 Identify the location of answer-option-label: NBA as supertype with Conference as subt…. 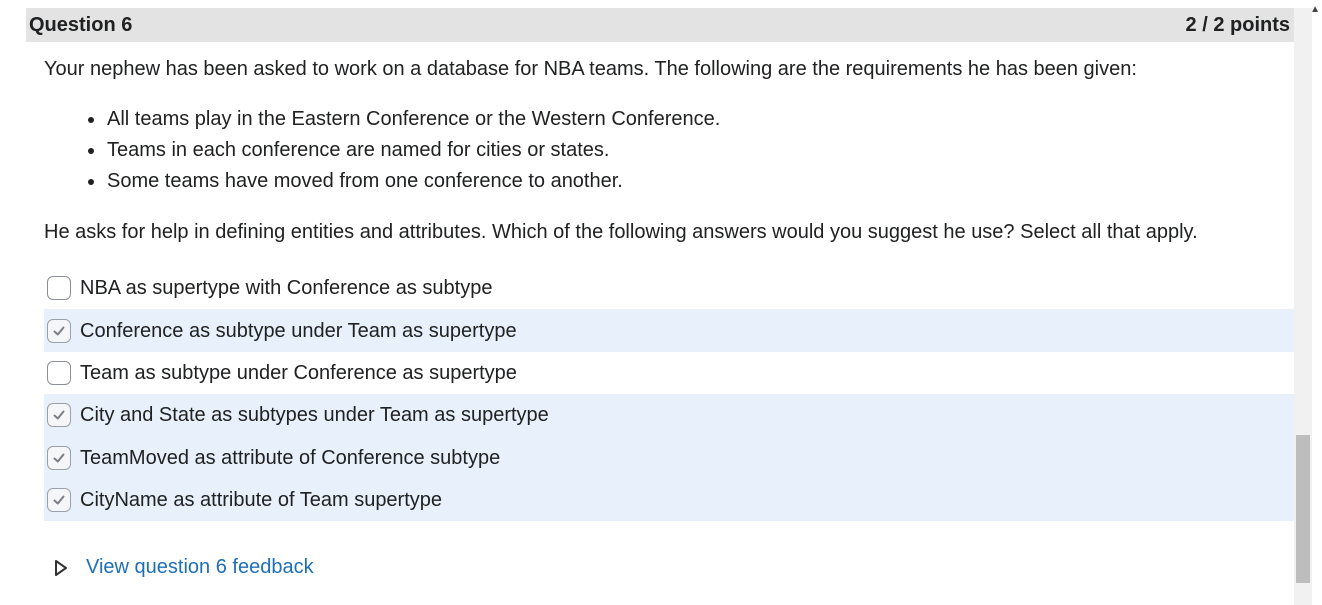
(286, 288).